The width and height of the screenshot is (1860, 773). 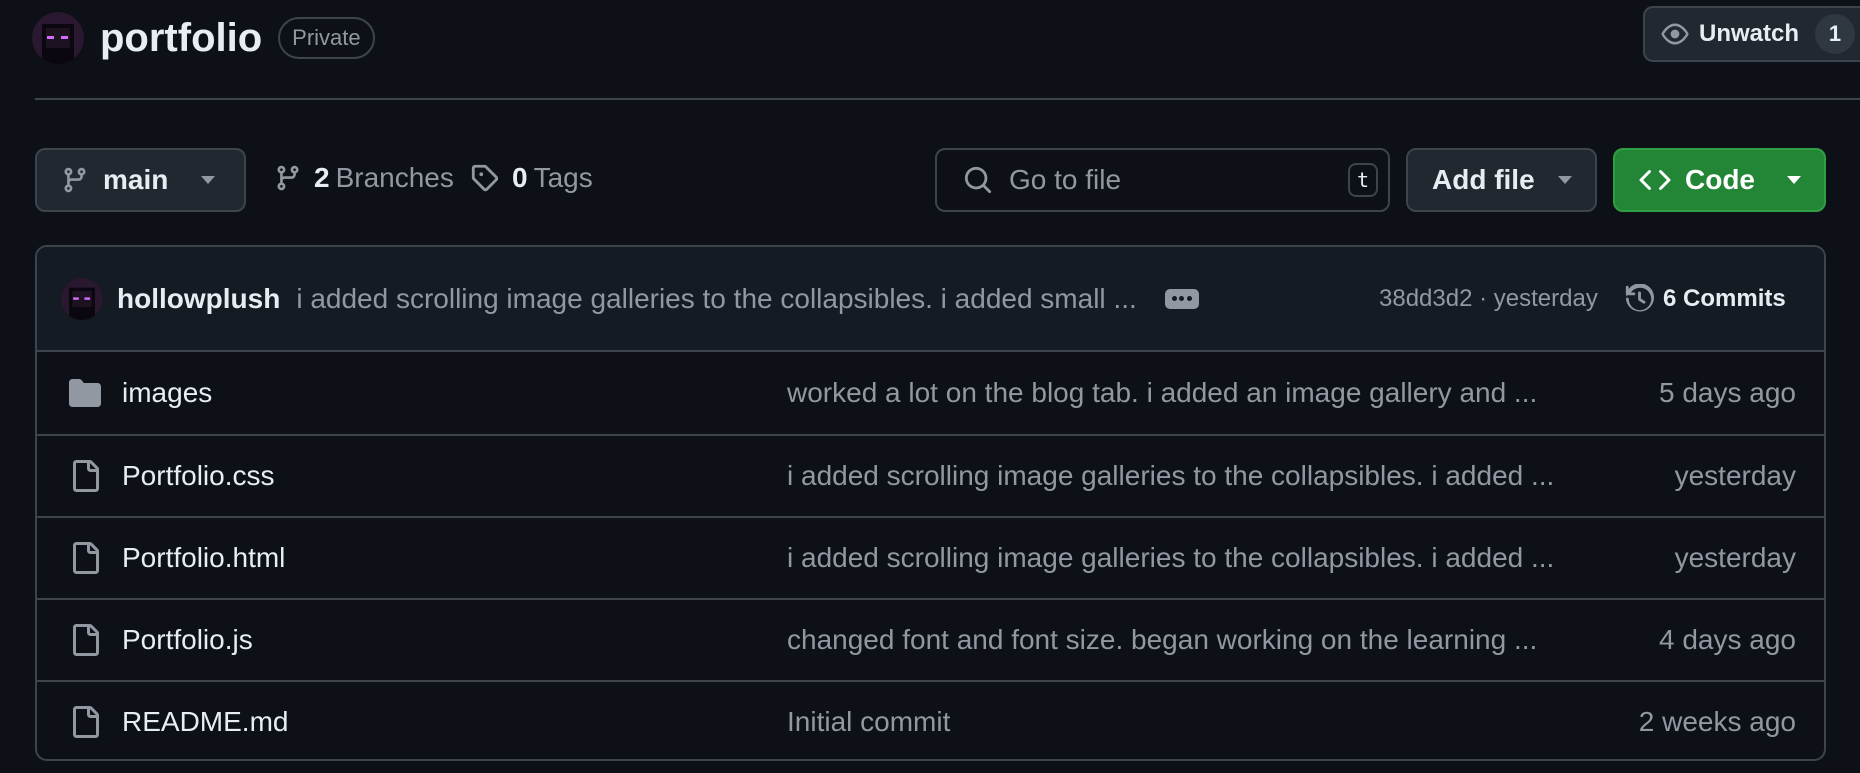 What do you see at coordinates (136, 179) in the screenshot?
I see `branch-name: main` at bounding box center [136, 179].